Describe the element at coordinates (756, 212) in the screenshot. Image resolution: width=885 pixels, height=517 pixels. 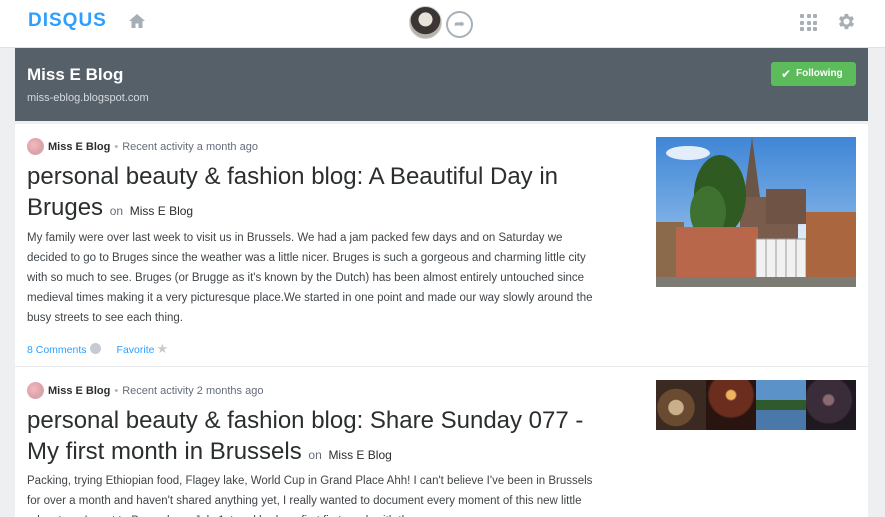
I see `post-thumbnail` at that location.